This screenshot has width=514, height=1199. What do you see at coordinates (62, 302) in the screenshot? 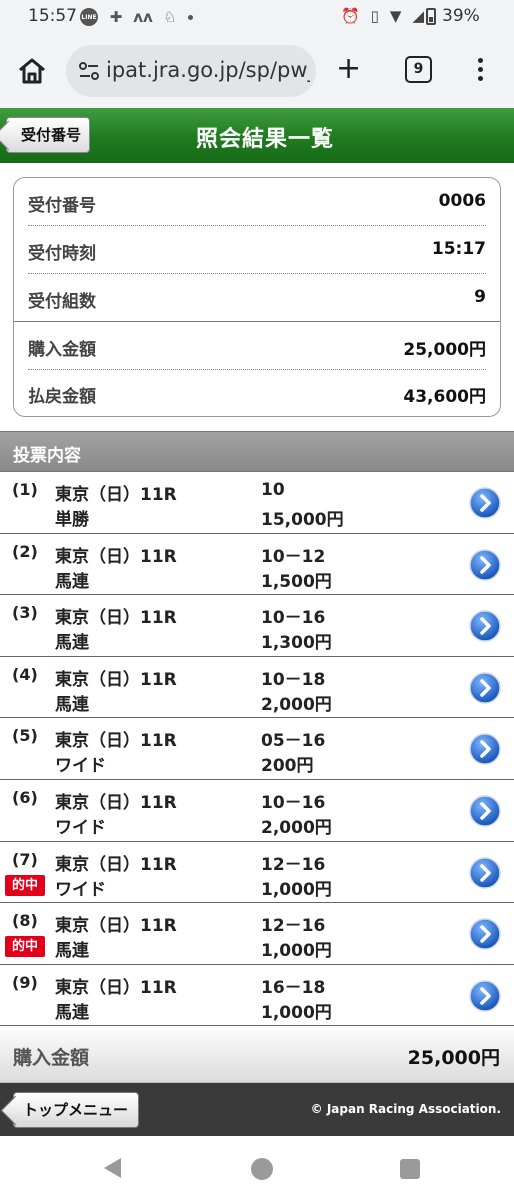
I see `summary-label: 受付組数` at bounding box center [62, 302].